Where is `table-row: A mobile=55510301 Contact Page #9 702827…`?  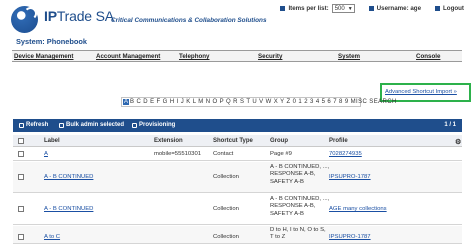
table-row: A mobile=55510301 Contact Page #9 702827… is located at coordinates (237, 154).